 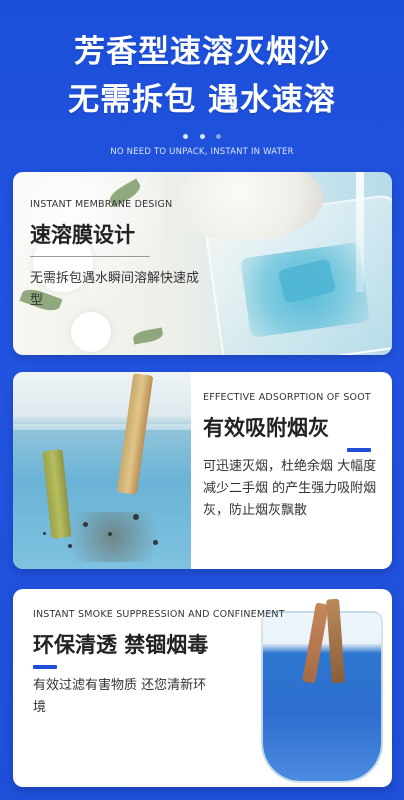 What do you see at coordinates (360, 232) in the screenshot?
I see `water-stream-photo` at bounding box center [360, 232].